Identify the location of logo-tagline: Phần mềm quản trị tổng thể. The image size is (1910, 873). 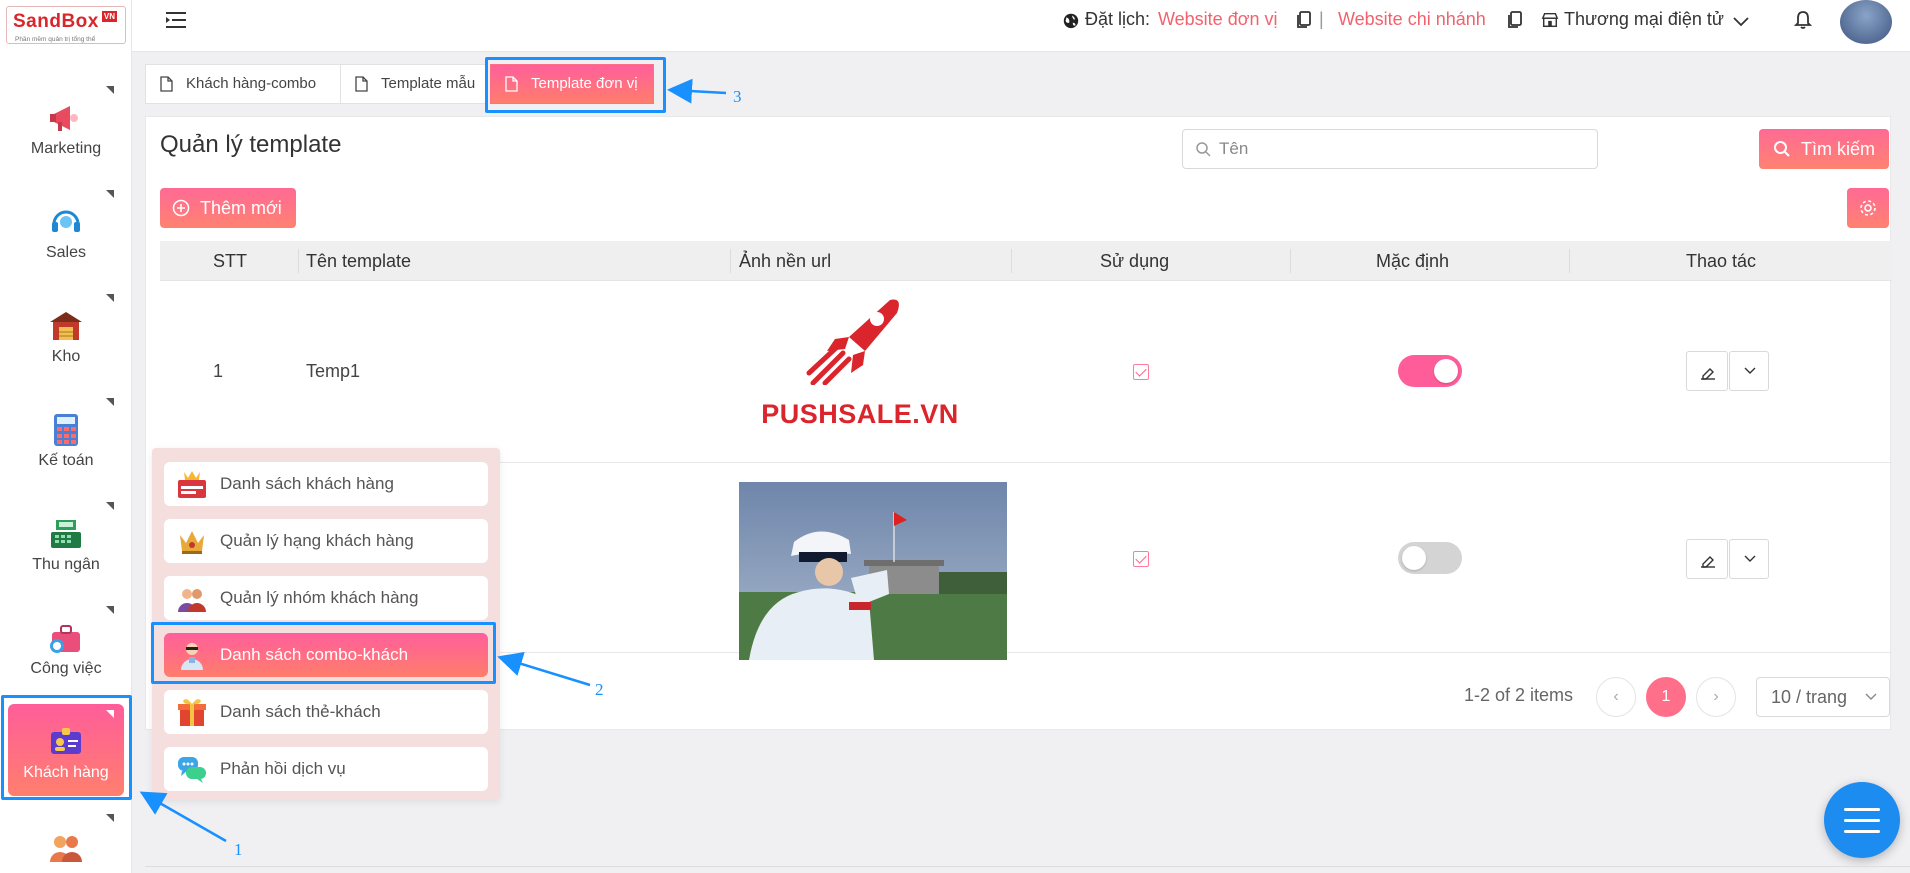
(55, 39).